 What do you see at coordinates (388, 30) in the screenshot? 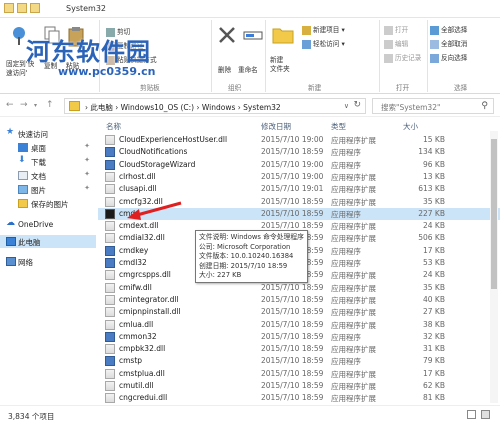
I see `open-icon` at bounding box center [388, 30].